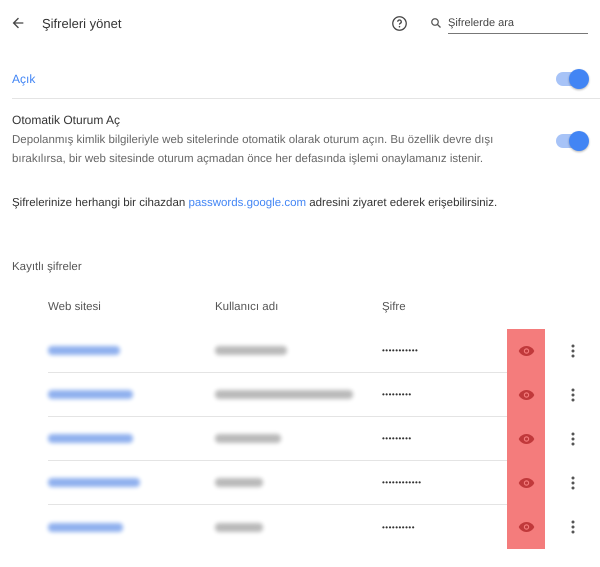  What do you see at coordinates (247, 307) in the screenshot?
I see `column-header: Kullanıcı adı` at bounding box center [247, 307].